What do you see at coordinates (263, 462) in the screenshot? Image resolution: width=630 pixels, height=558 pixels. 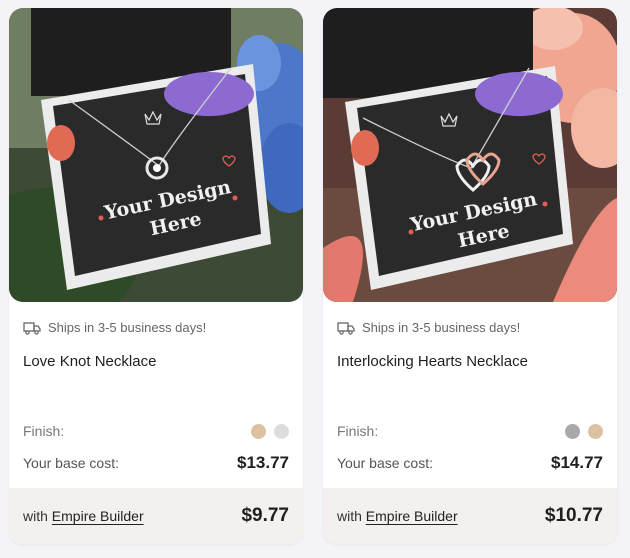 I see `base-cost-value: $13.77` at bounding box center [263, 462].